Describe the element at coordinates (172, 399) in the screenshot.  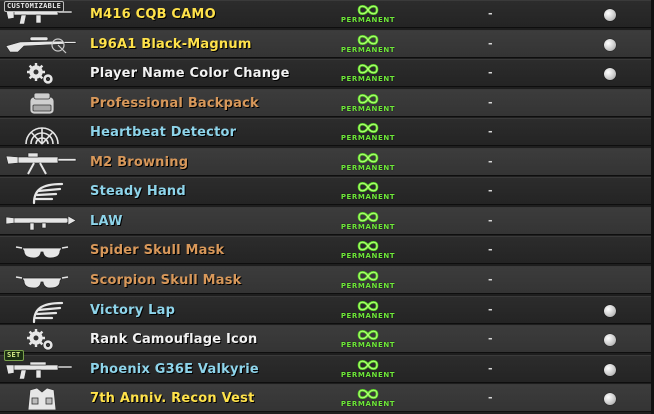
I see `item-name: 7th Anniv. Recon Vest` at that location.